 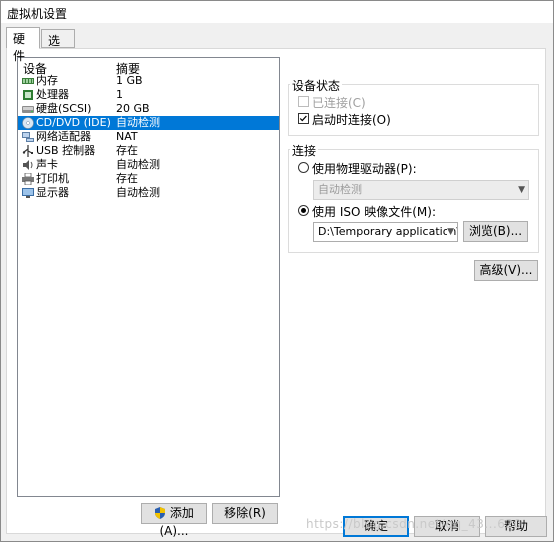 What do you see at coordinates (414, 524) in the screenshot?
I see `watermark-text: https://blog.csdn.net/qq_43...620` at bounding box center [414, 524].